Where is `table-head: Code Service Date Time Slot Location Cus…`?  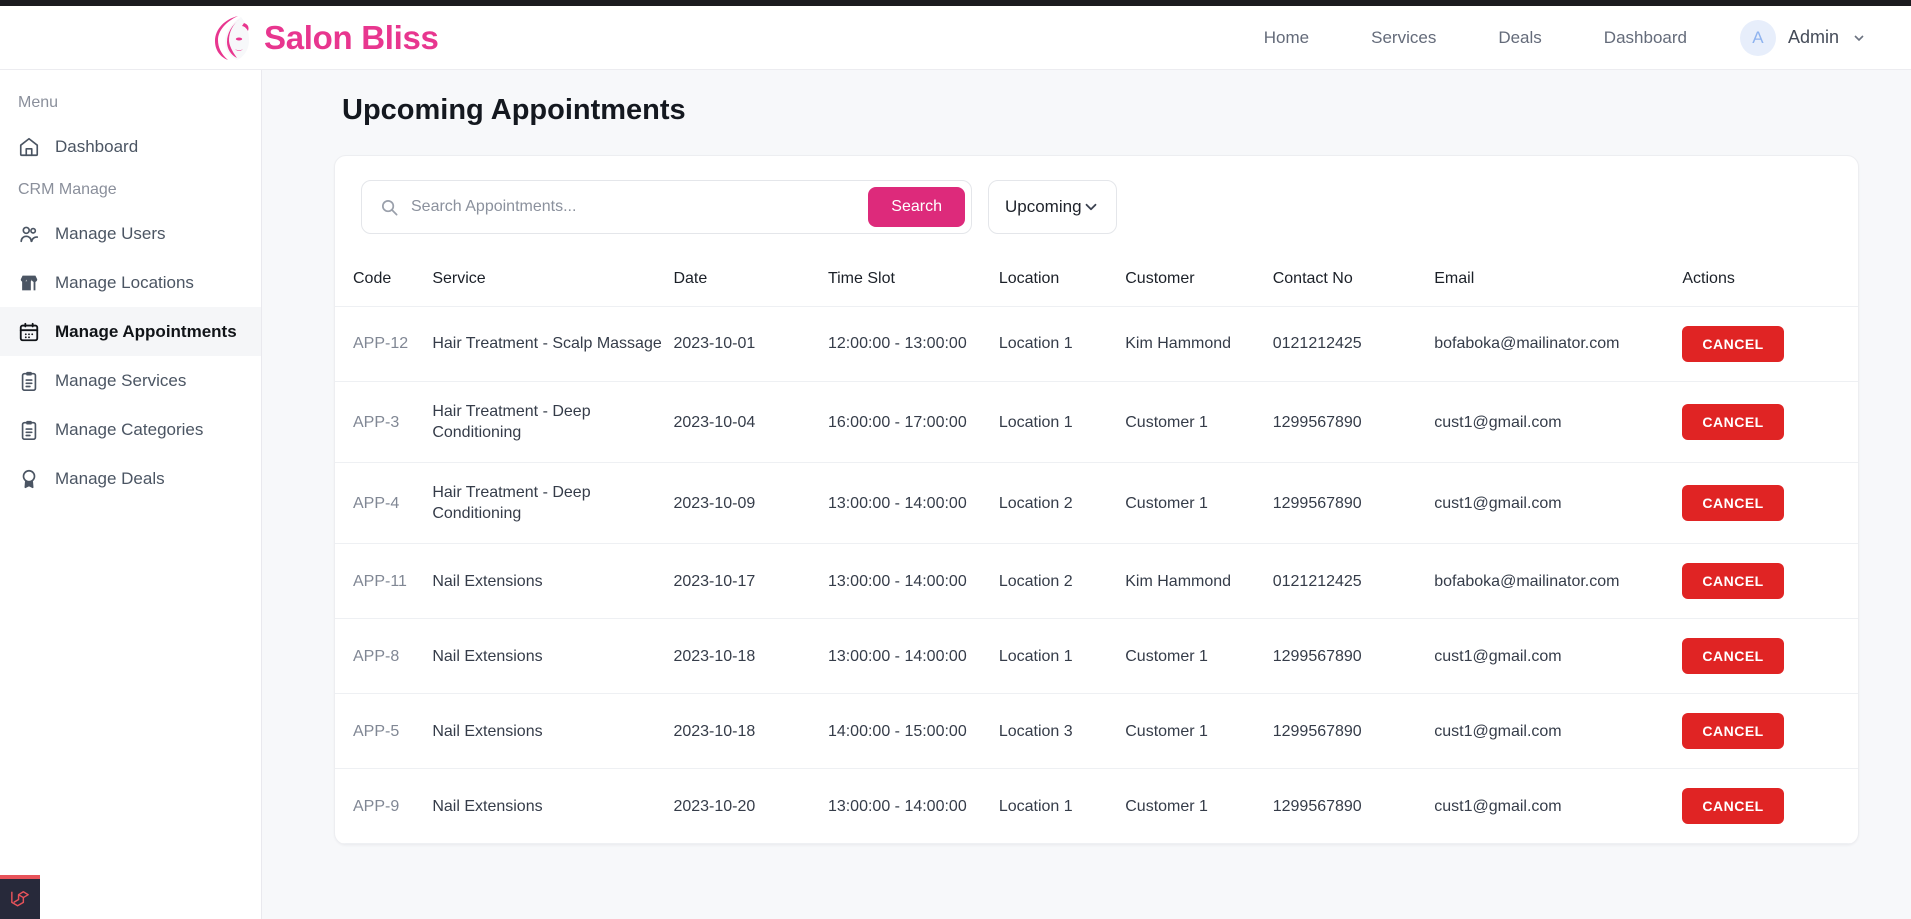
table-head: Code Service Date Time Slot Location Cus… is located at coordinates (1096, 281).